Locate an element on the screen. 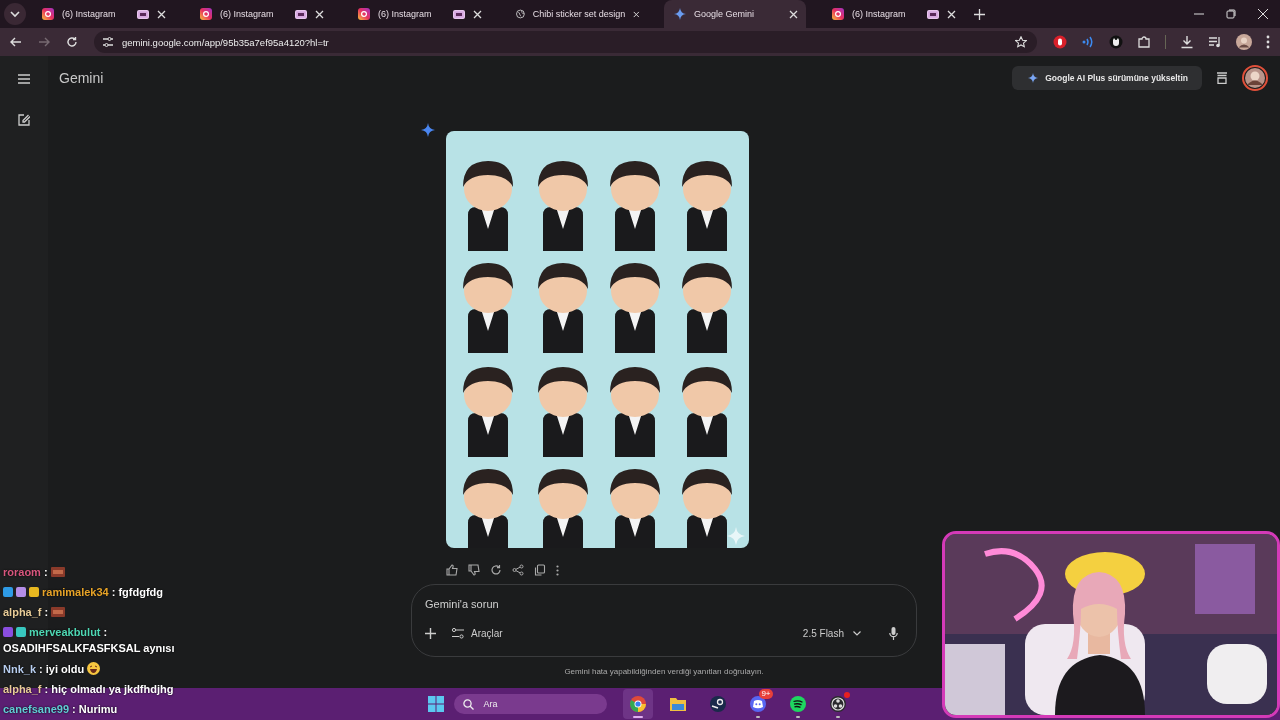 This screenshot has height=720, width=1280. chevron-down-icon is located at coordinates (857, 633).